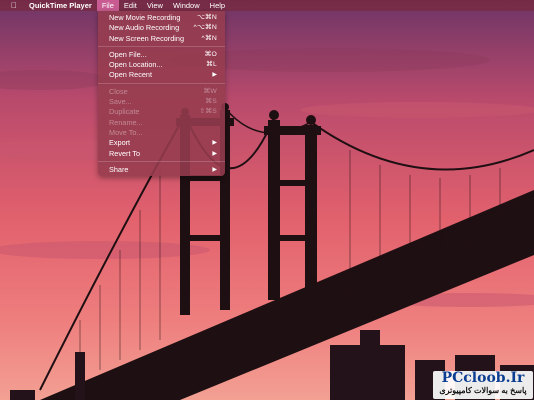 This screenshot has height=400, width=534. I want to click on pccloob-watermark: PCcloob.Ir پاسخ به سوالات کامپیوتری, so click(483, 385).